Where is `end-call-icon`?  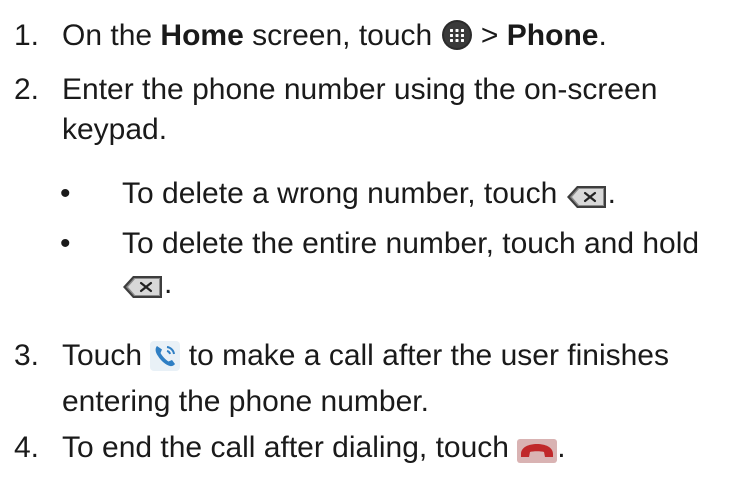
end-call-icon is located at coordinates (537, 454).